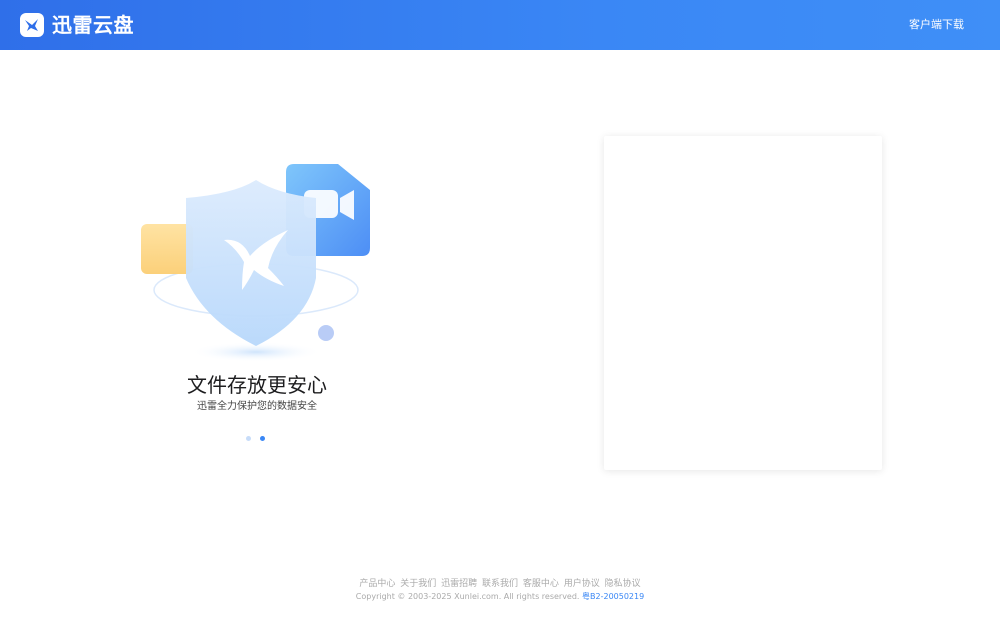 Image resolution: width=1000 pixels, height=625 pixels. What do you see at coordinates (93, 25) in the screenshot?
I see `logo-text: 迅雷云盘` at bounding box center [93, 25].